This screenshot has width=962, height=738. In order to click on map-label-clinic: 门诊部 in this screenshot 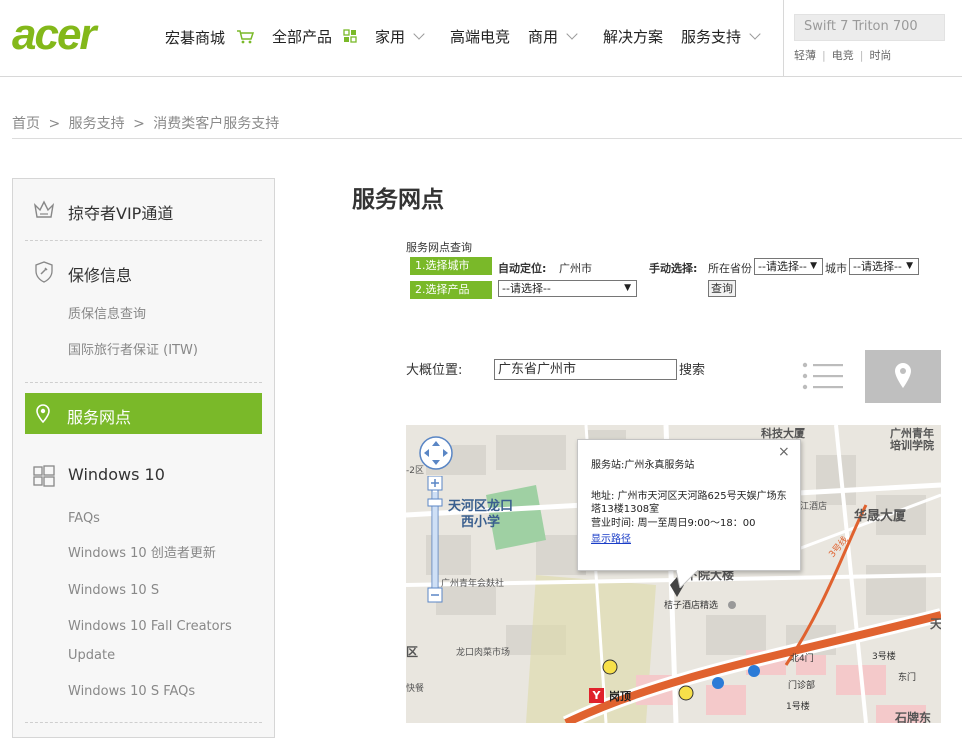, I will do `click(802, 686)`.